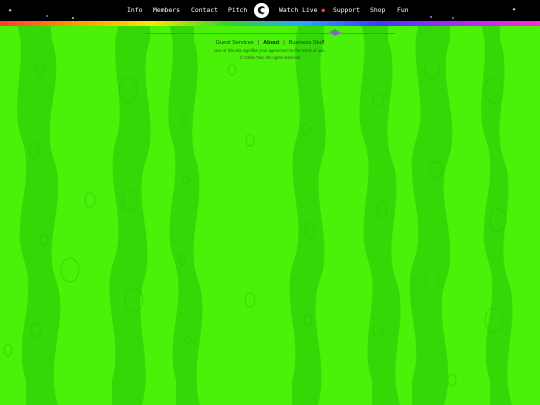 This screenshot has height=405, width=540. I want to click on nav-watch-live: Watch Live ●, so click(302, 10).